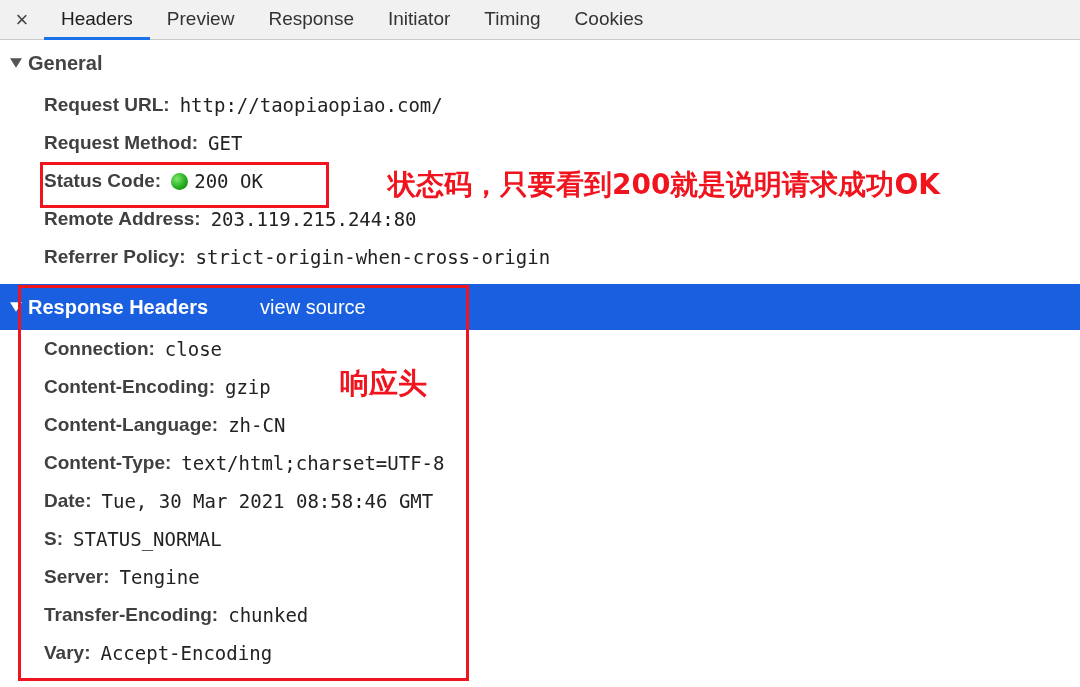 The width and height of the screenshot is (1080, 687). I want to click on header-value: 203.119.215.244:80, so click(313, 219).